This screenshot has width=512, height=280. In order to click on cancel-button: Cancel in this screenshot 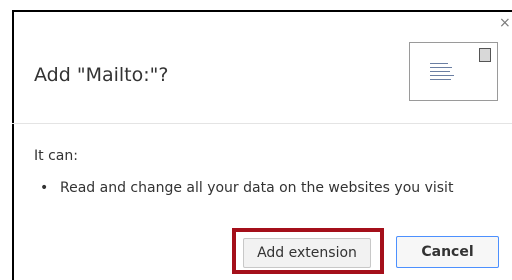, I will do `click(447, 252)`.